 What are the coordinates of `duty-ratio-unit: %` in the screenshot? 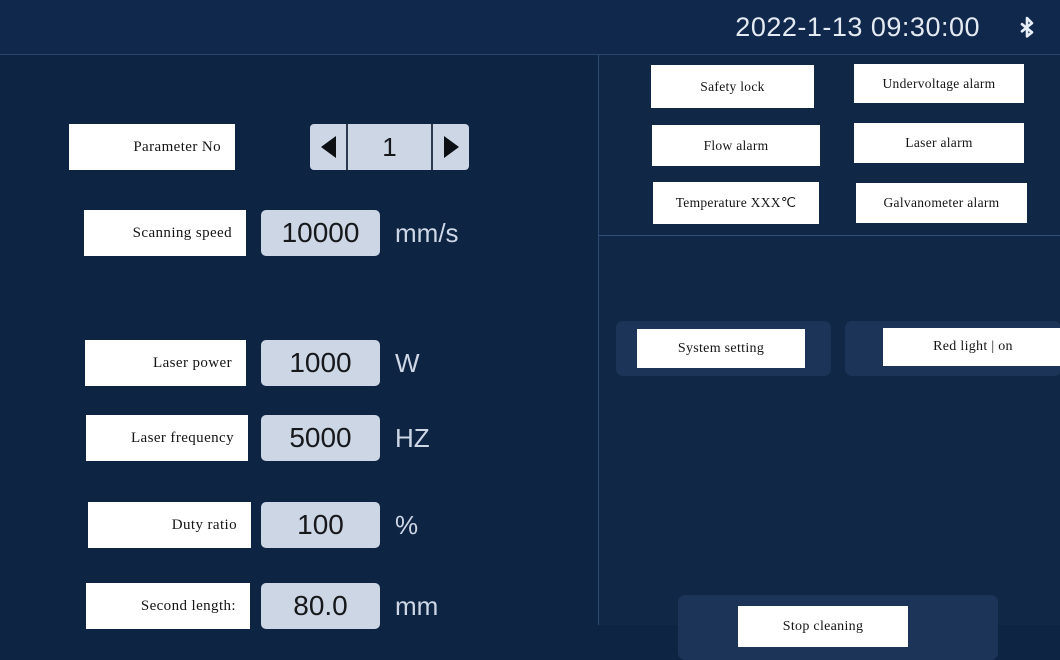 It's located at (407, 525).